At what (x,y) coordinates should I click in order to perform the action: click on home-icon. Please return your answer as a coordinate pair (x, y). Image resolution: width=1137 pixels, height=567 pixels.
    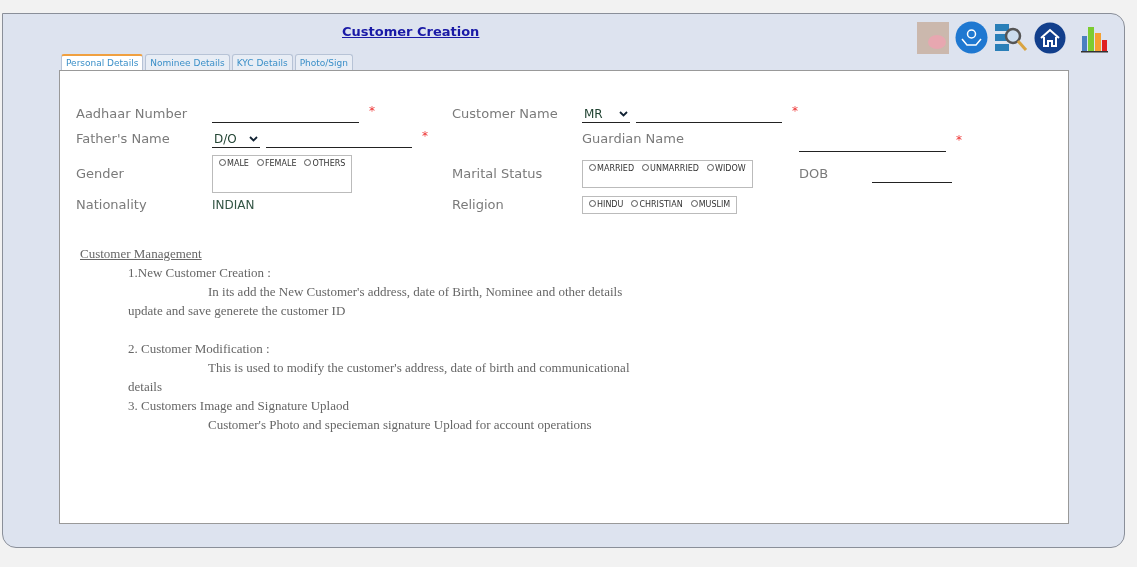
    Looking at the image, I should click on (1050, 37).